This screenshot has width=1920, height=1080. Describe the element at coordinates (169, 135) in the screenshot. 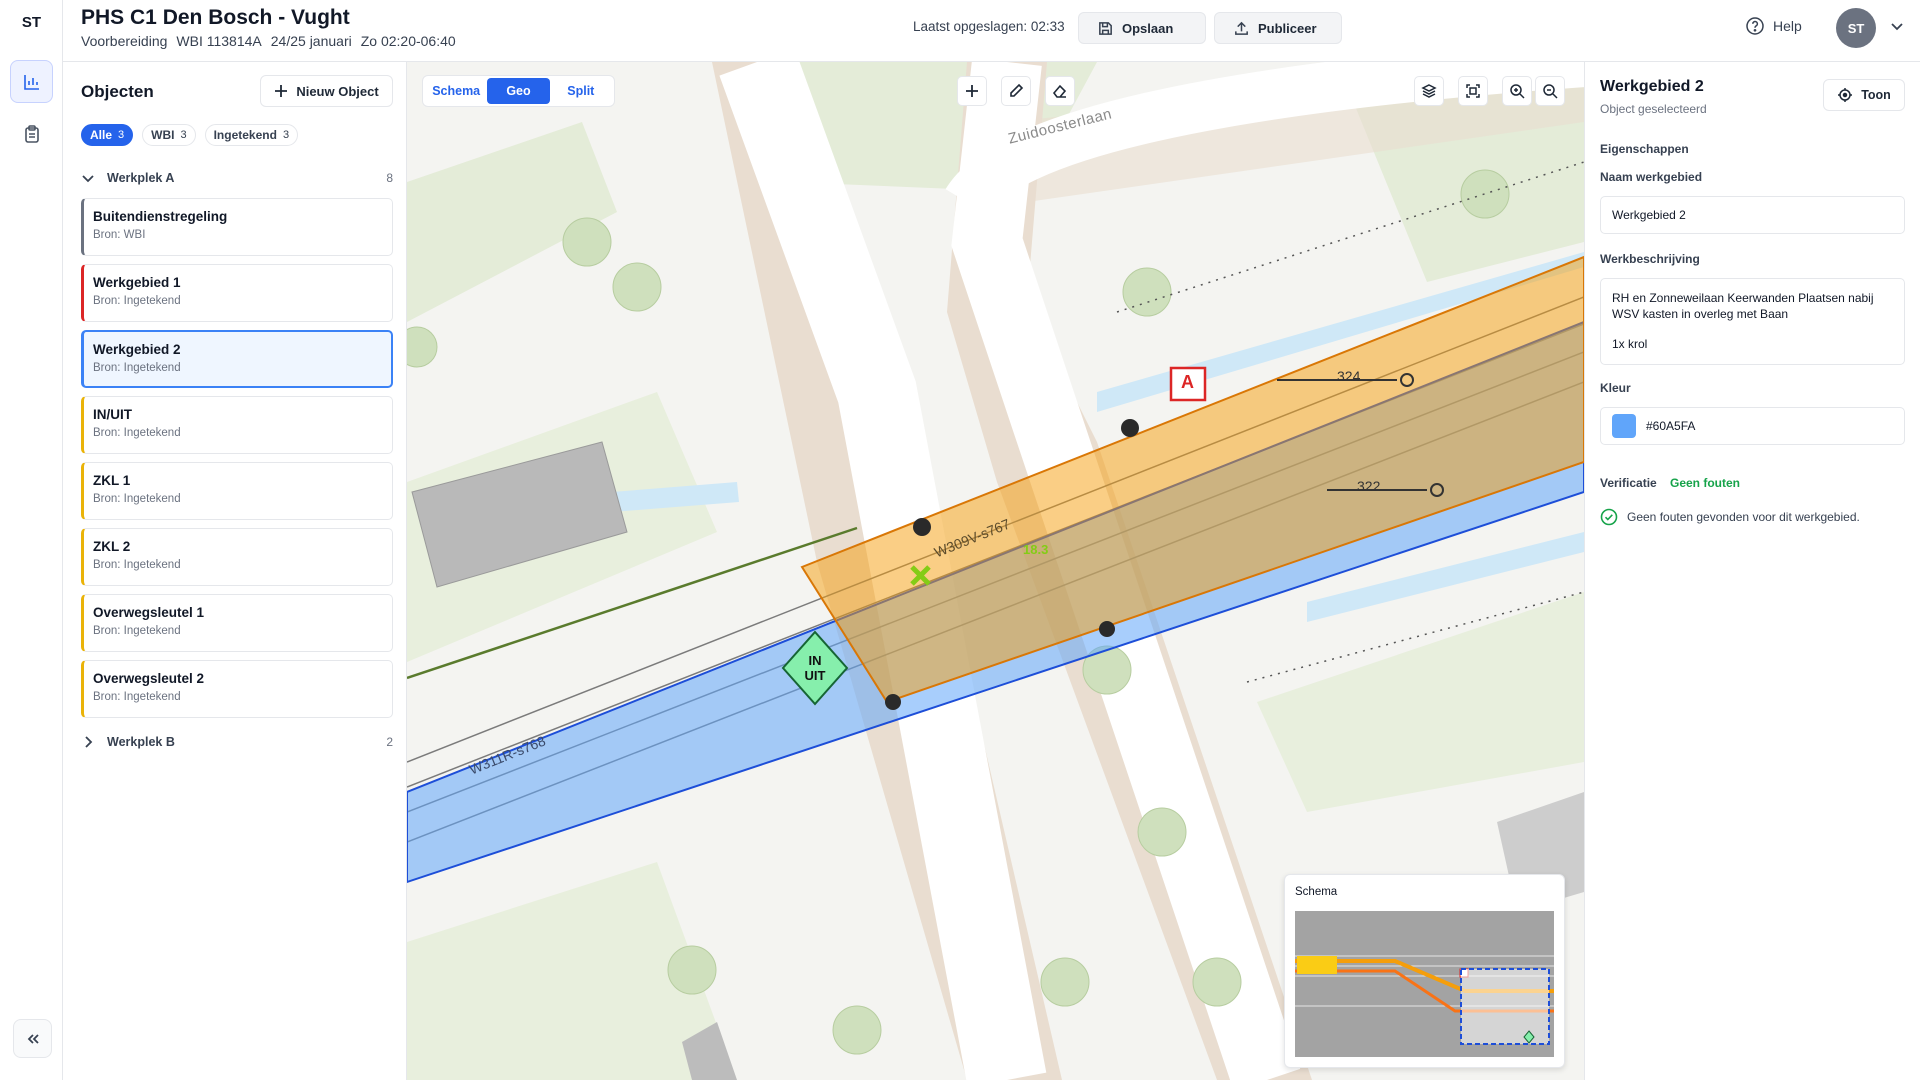

I see `filter-wbi: WBI 3` at that location.